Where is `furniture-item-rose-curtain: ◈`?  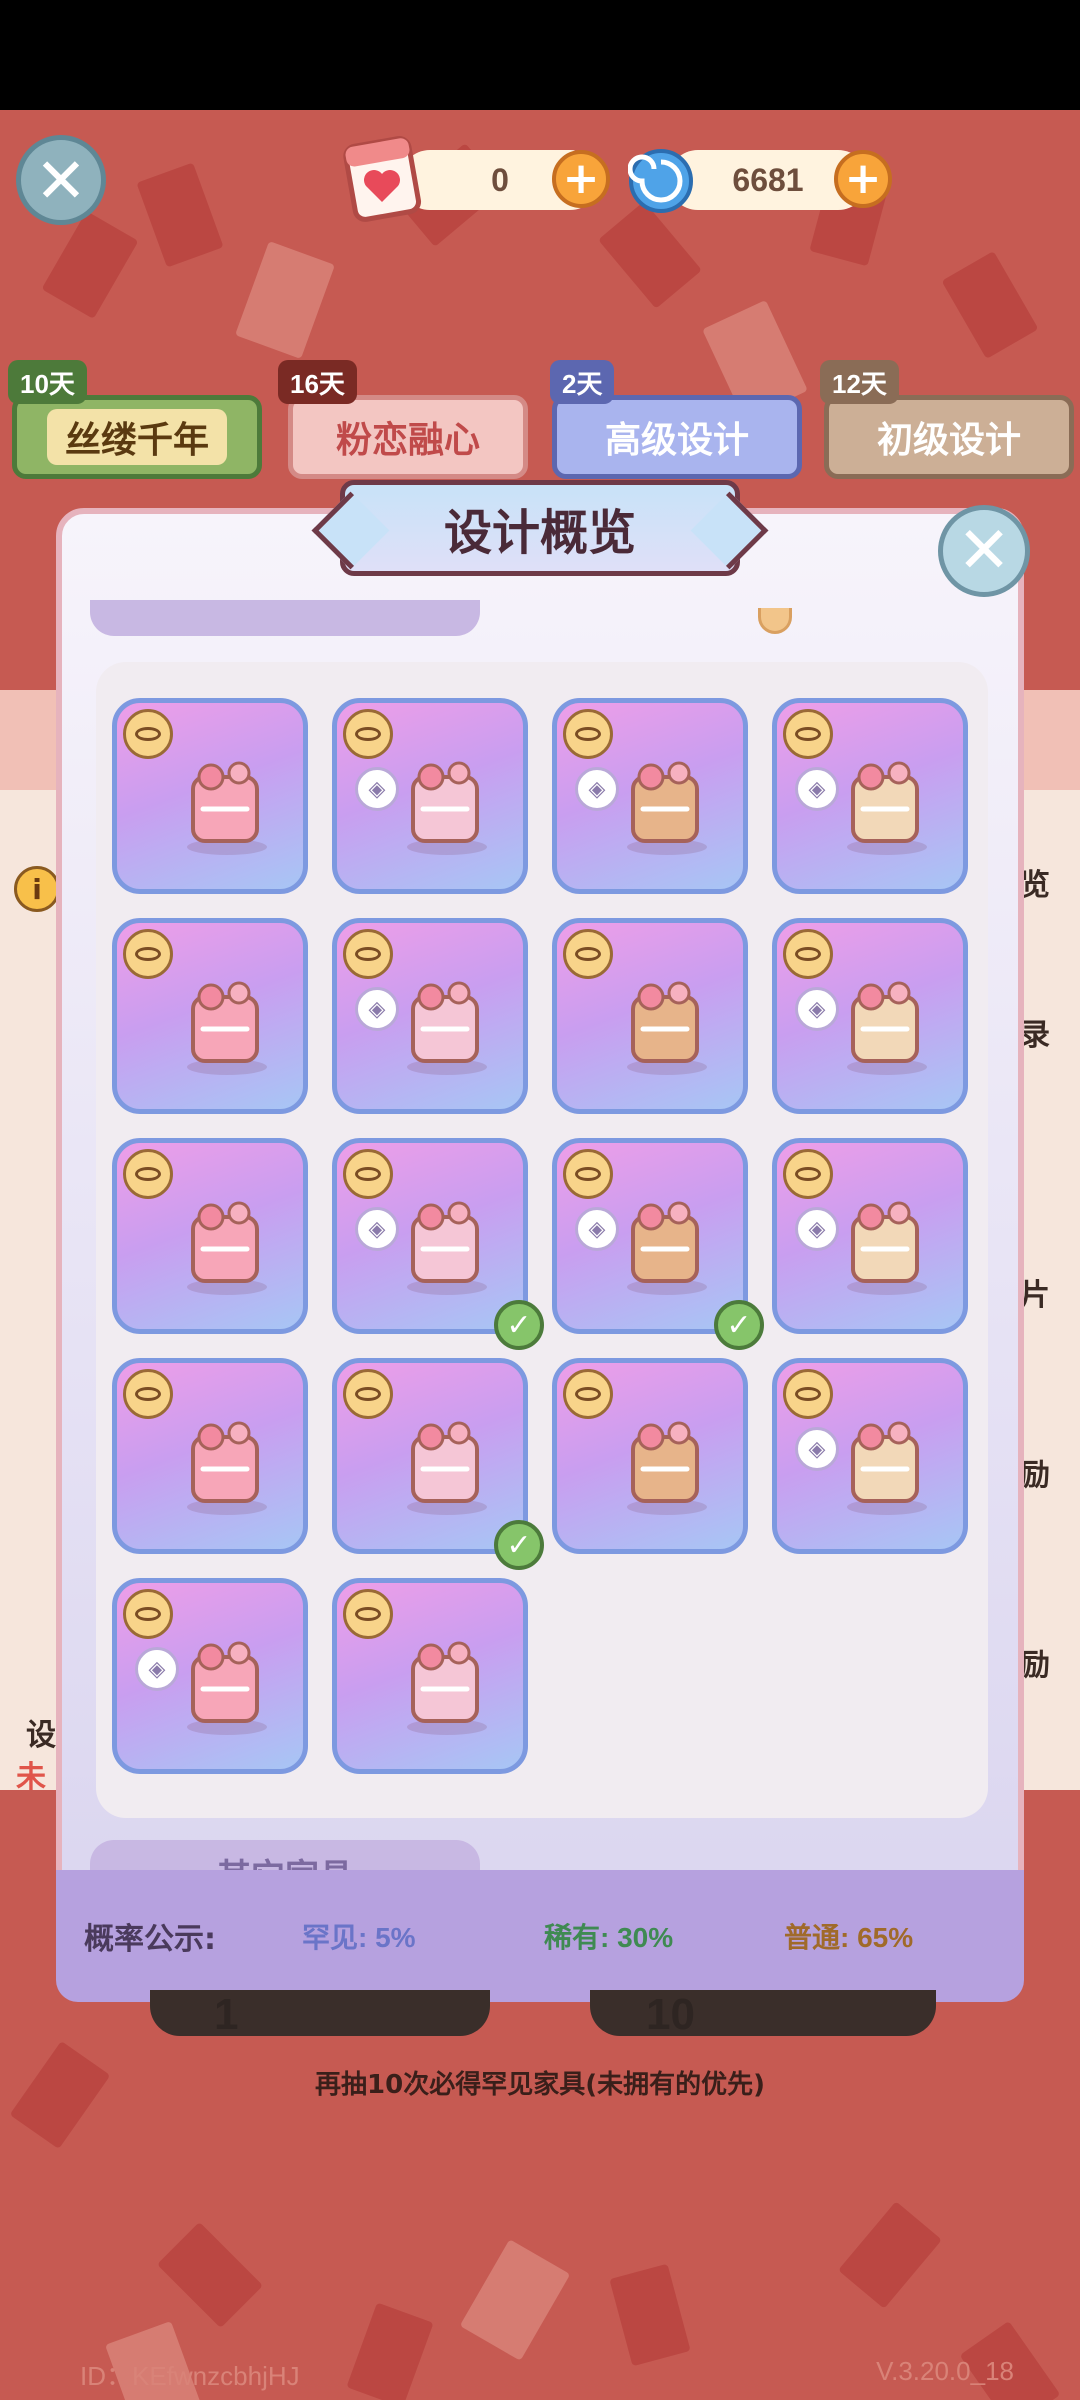
furniture-item-rose-curtain: ◈ is located at coordinates (870, 796).